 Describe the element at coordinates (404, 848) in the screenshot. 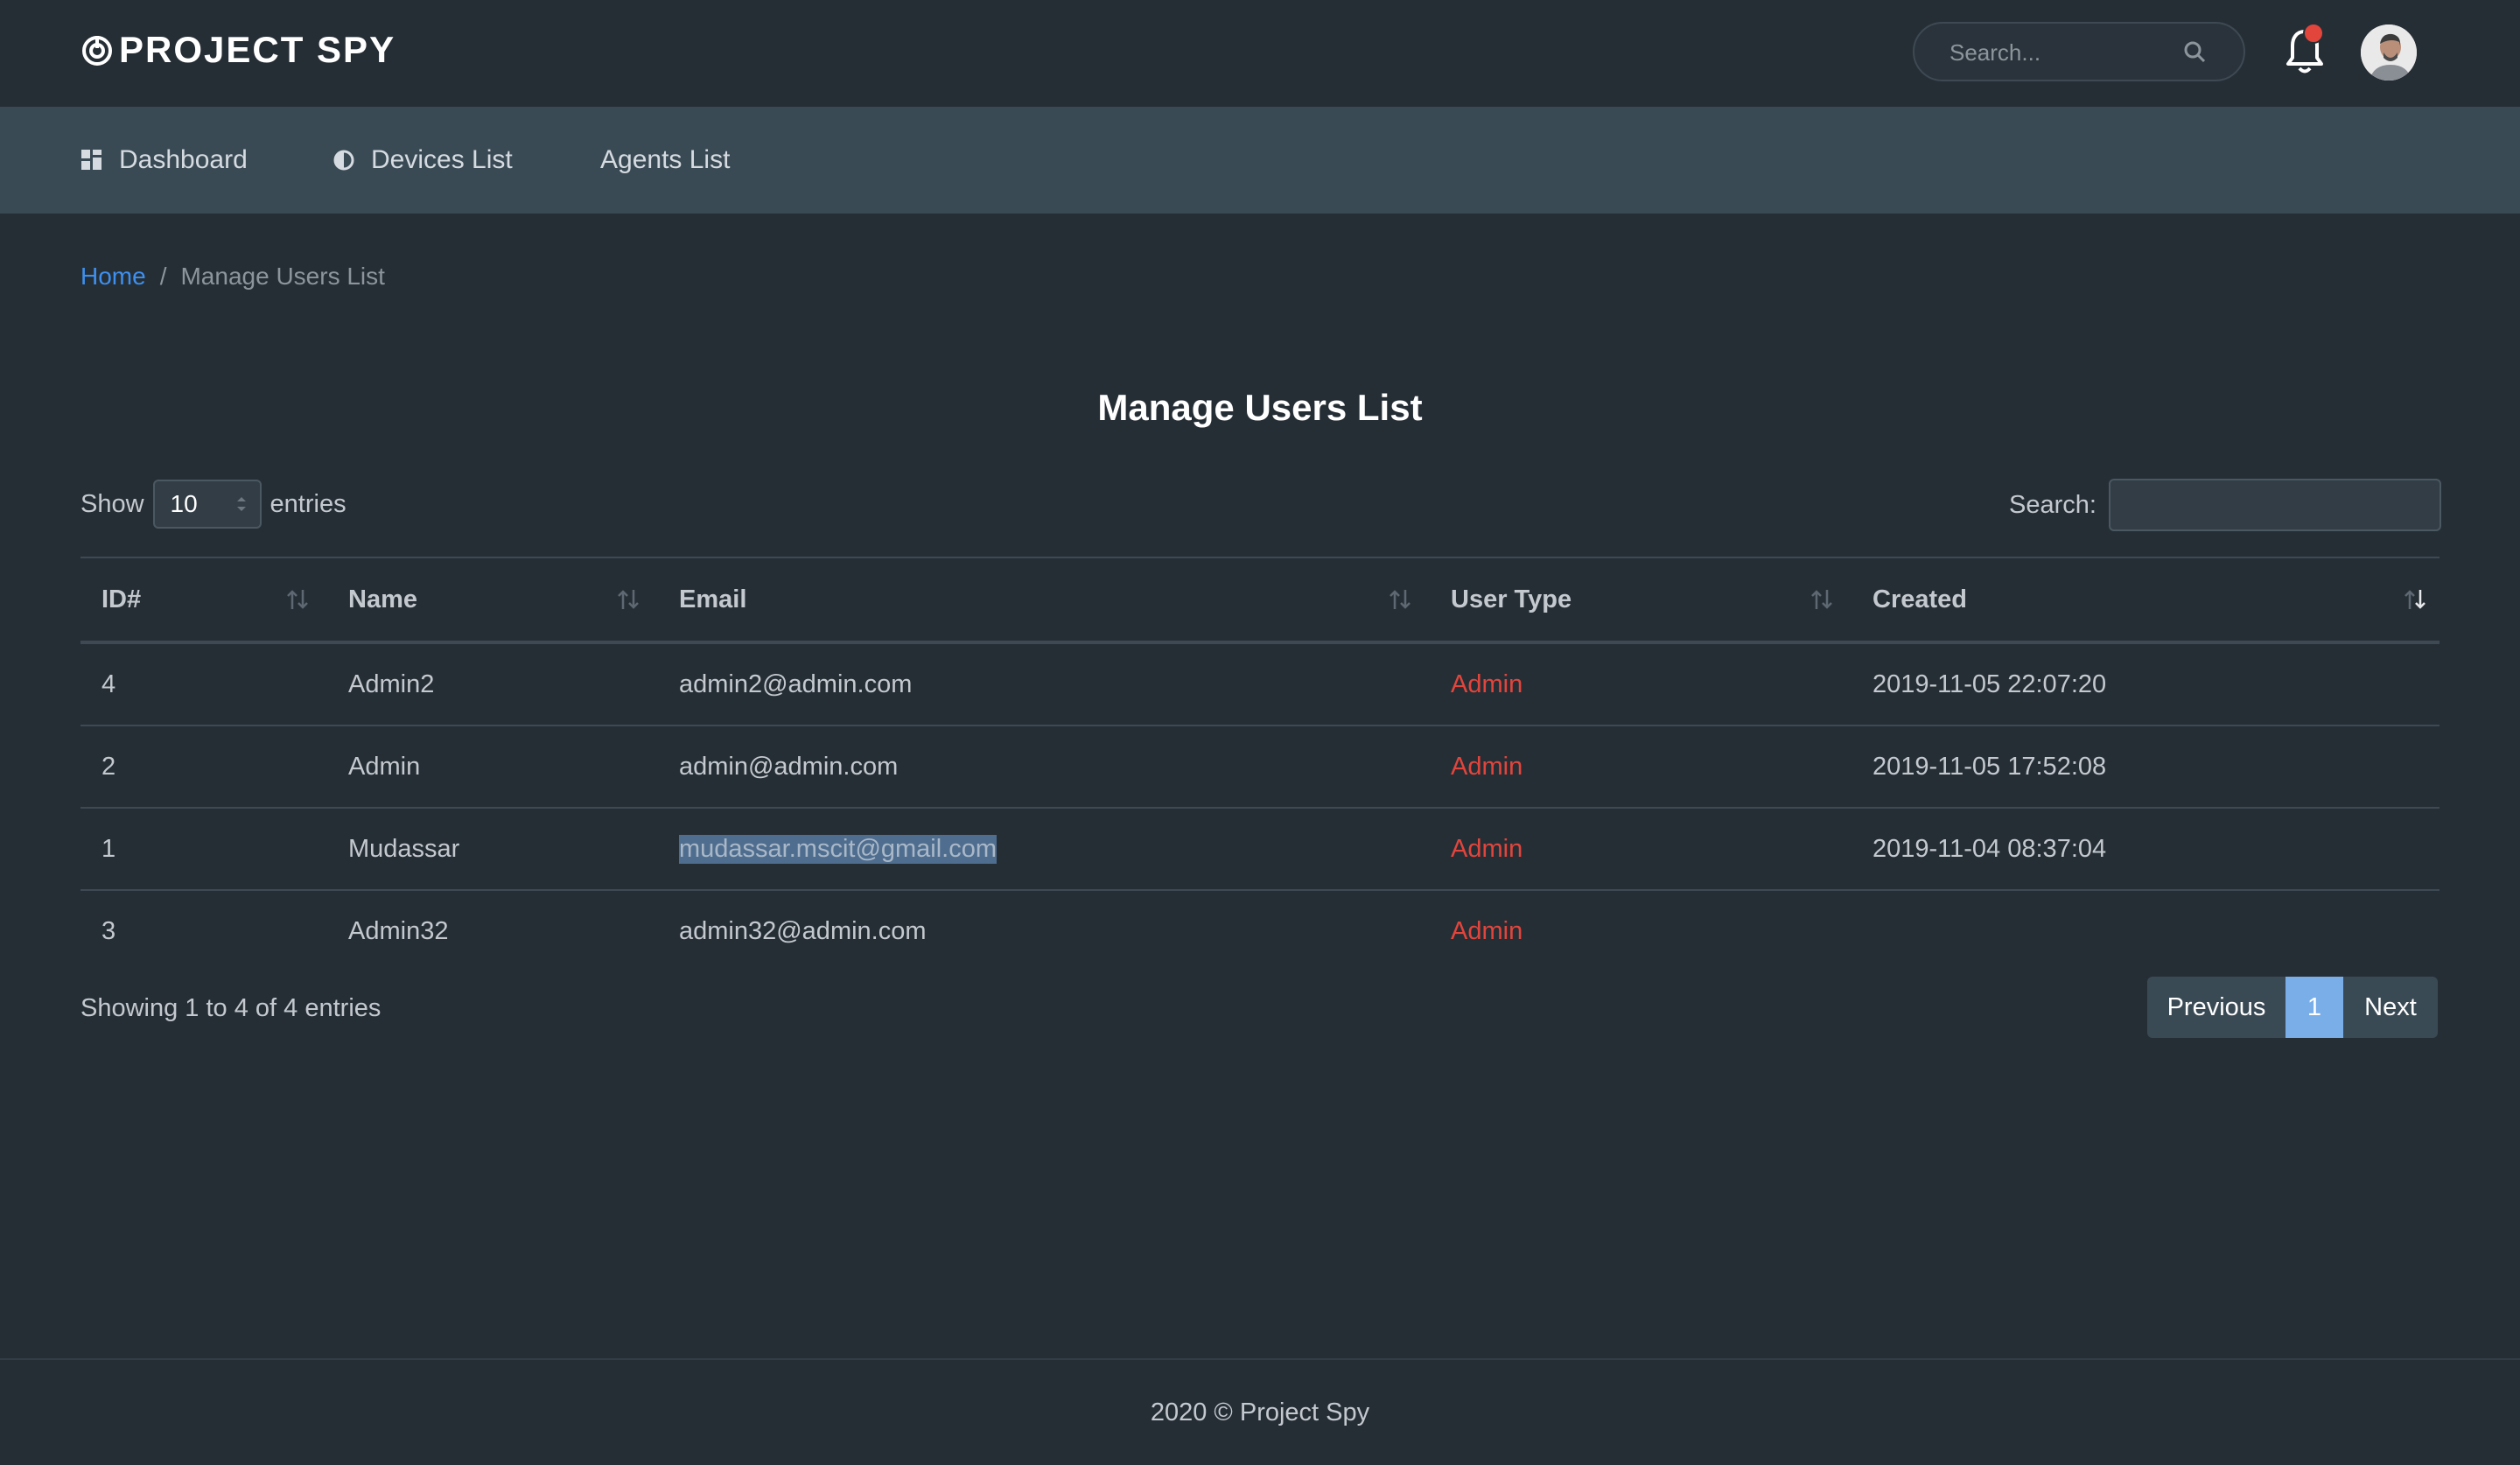

I see `cell-name: Mudassar` at that location.